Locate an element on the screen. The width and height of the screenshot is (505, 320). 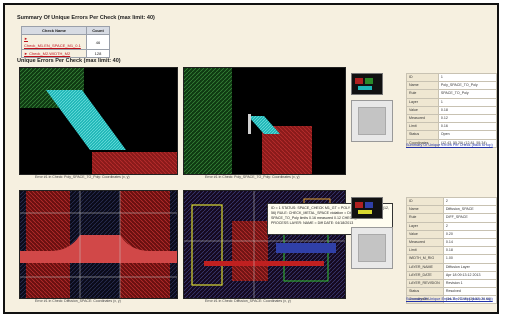
detail-value: Poly_SPACE_TO_Poly is located at coordinates (467, 86).